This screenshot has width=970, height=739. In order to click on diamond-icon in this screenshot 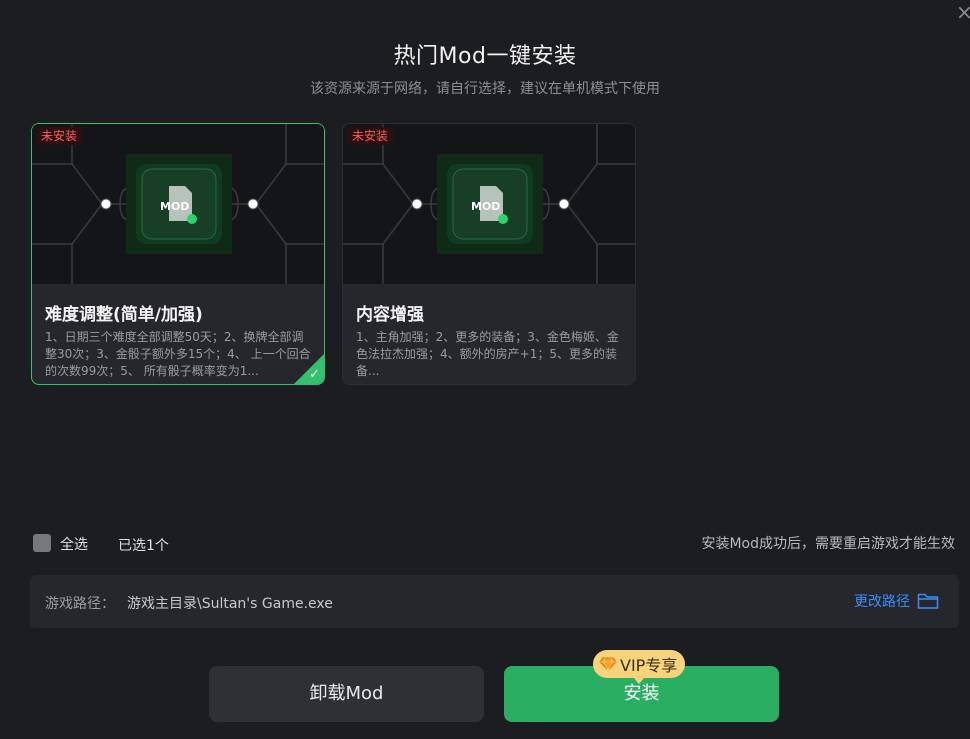, I will do `click(608, 664)`.